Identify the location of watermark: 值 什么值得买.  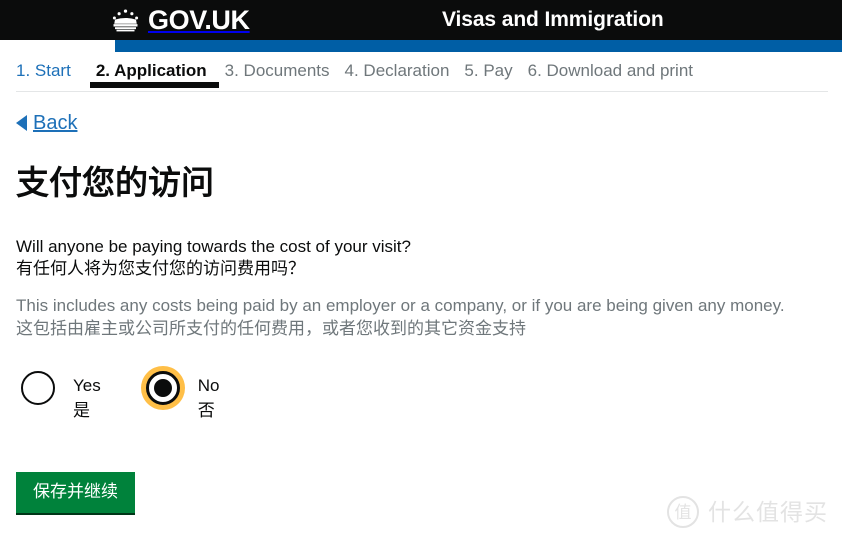
(747, 512).